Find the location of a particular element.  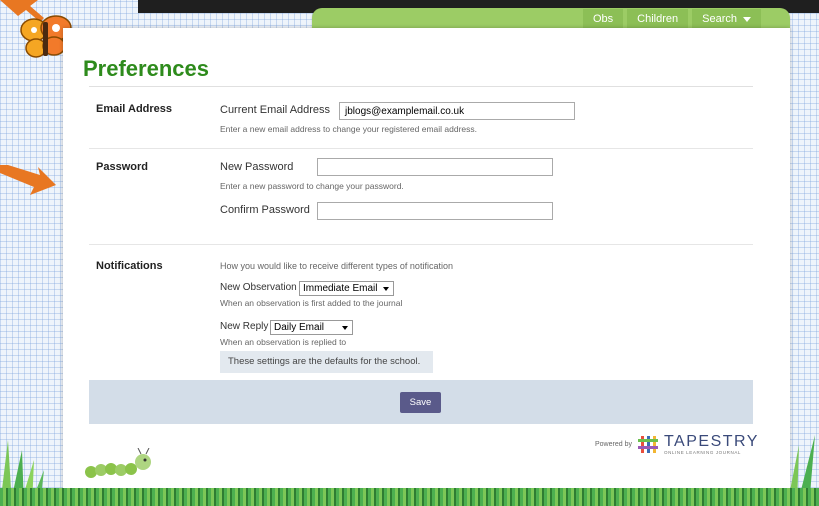

notifications-section-label: Notifications is located at coordinates (129, 266).